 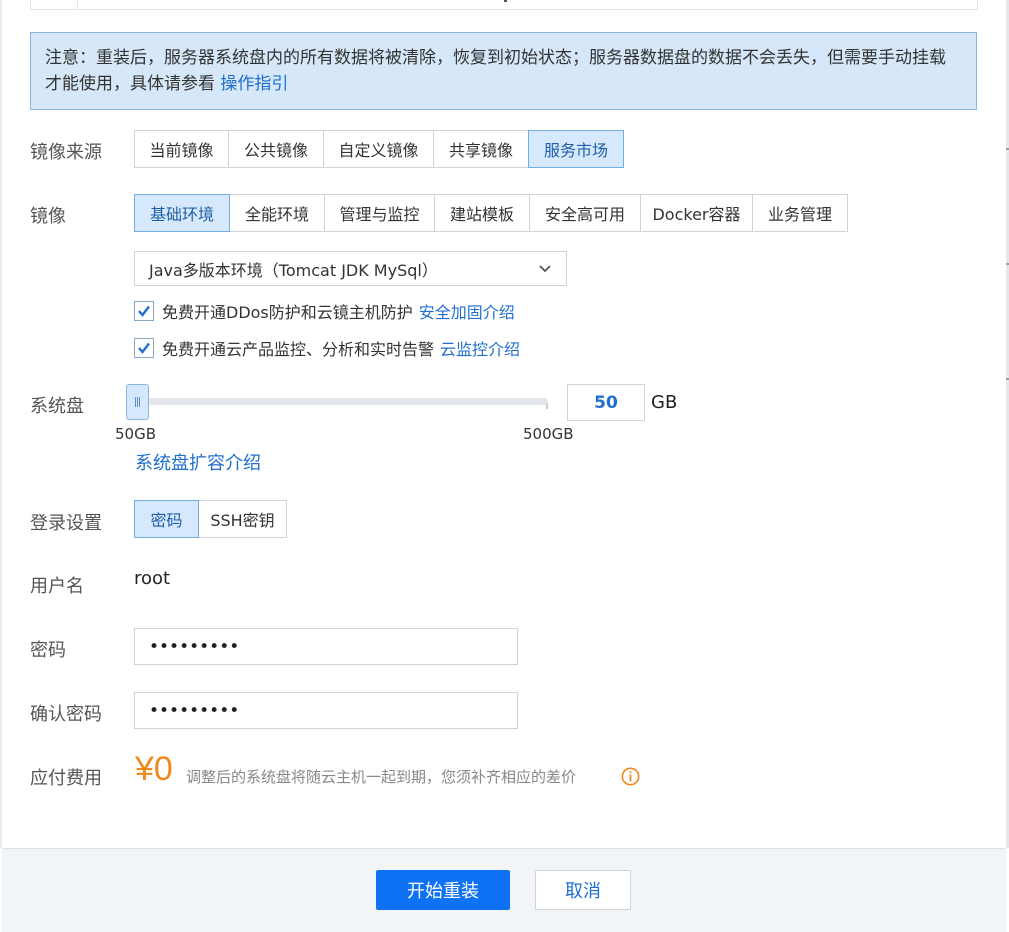 I want to click on operation-guide-link: 操作指引, so click(x=254, y=84).